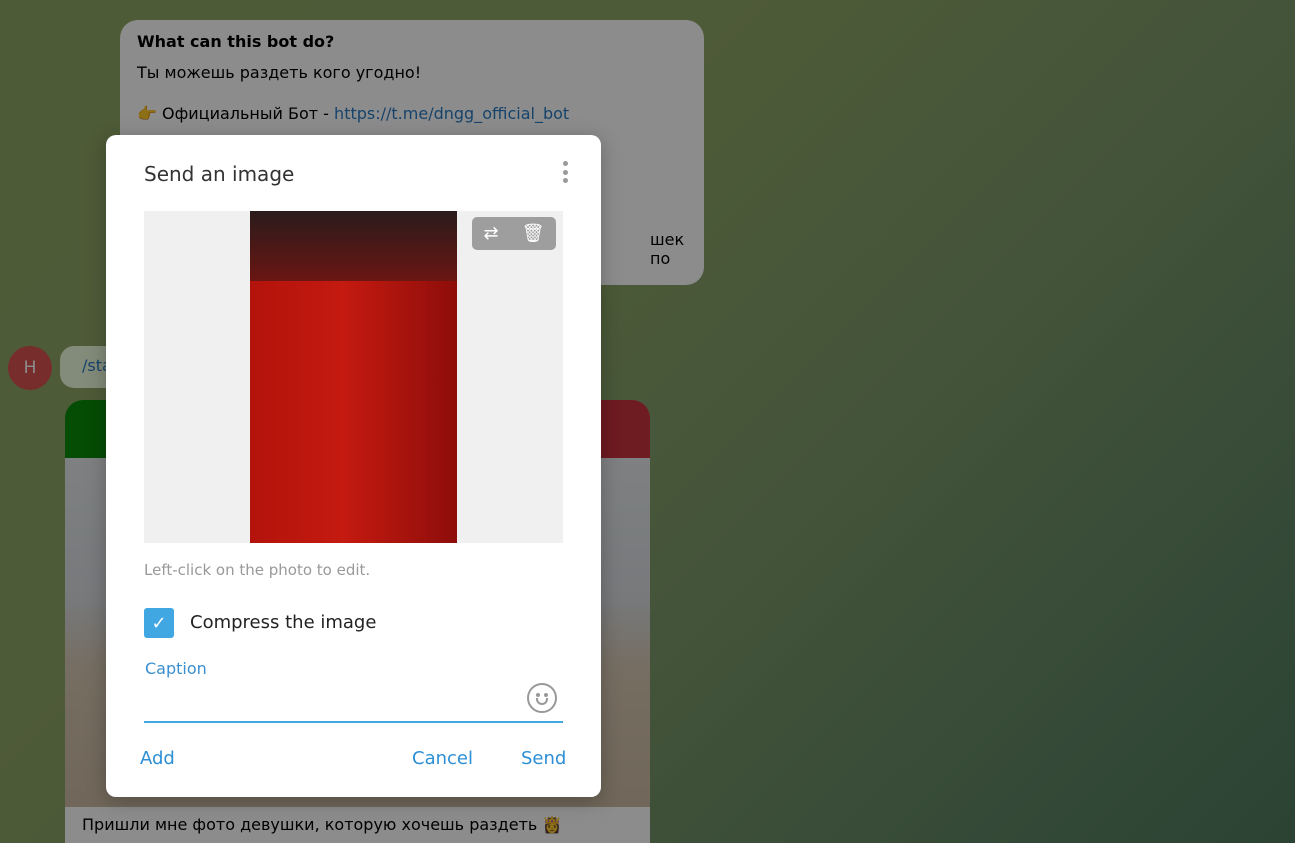  What do you see at coordinates (219, 174) in the screenshot?
I see `dialog-title: Send an image` at bounding box center [219, 174].